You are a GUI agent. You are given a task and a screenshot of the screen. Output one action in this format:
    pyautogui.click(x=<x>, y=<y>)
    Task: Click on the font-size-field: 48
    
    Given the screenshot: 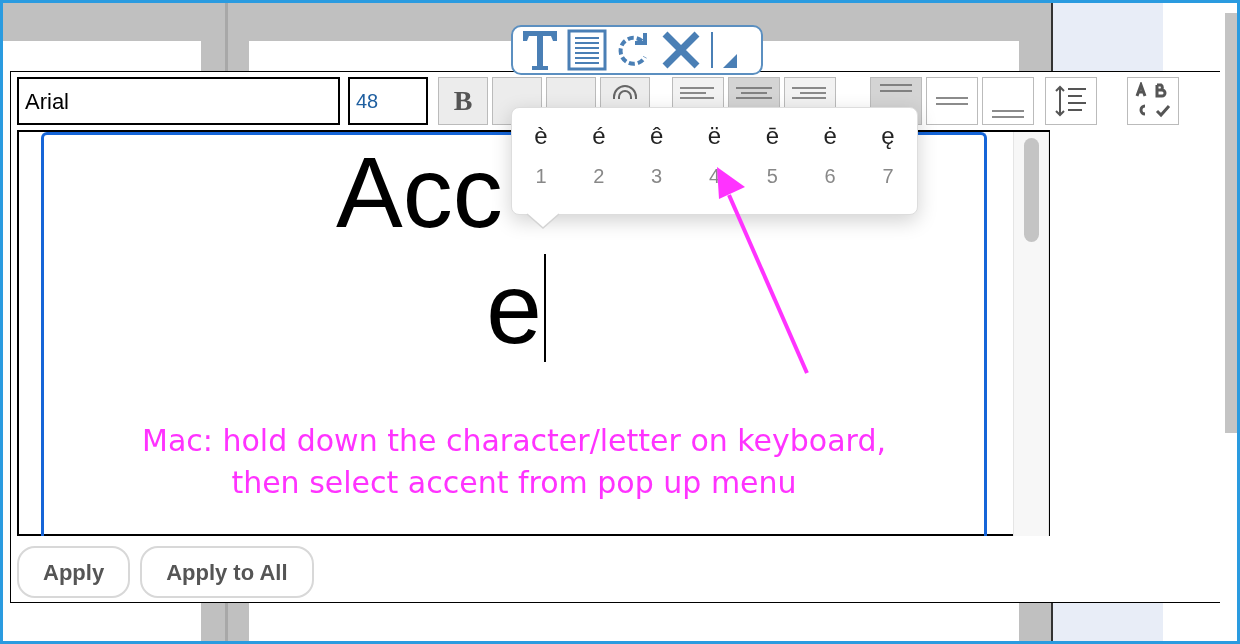 What is the action you would take?
    pyautogui.click(x=388, y=101)
    